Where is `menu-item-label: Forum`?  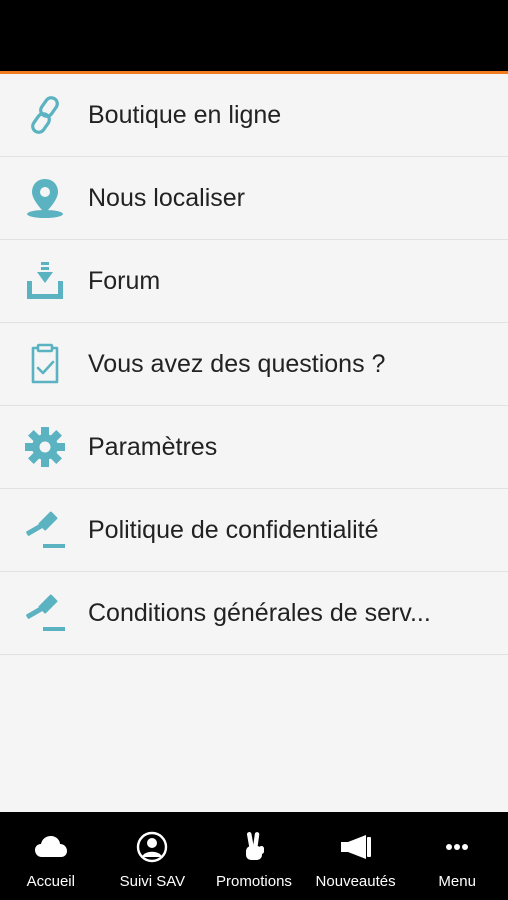
menu-item-label: Forum is located at coordinates (124, 280).